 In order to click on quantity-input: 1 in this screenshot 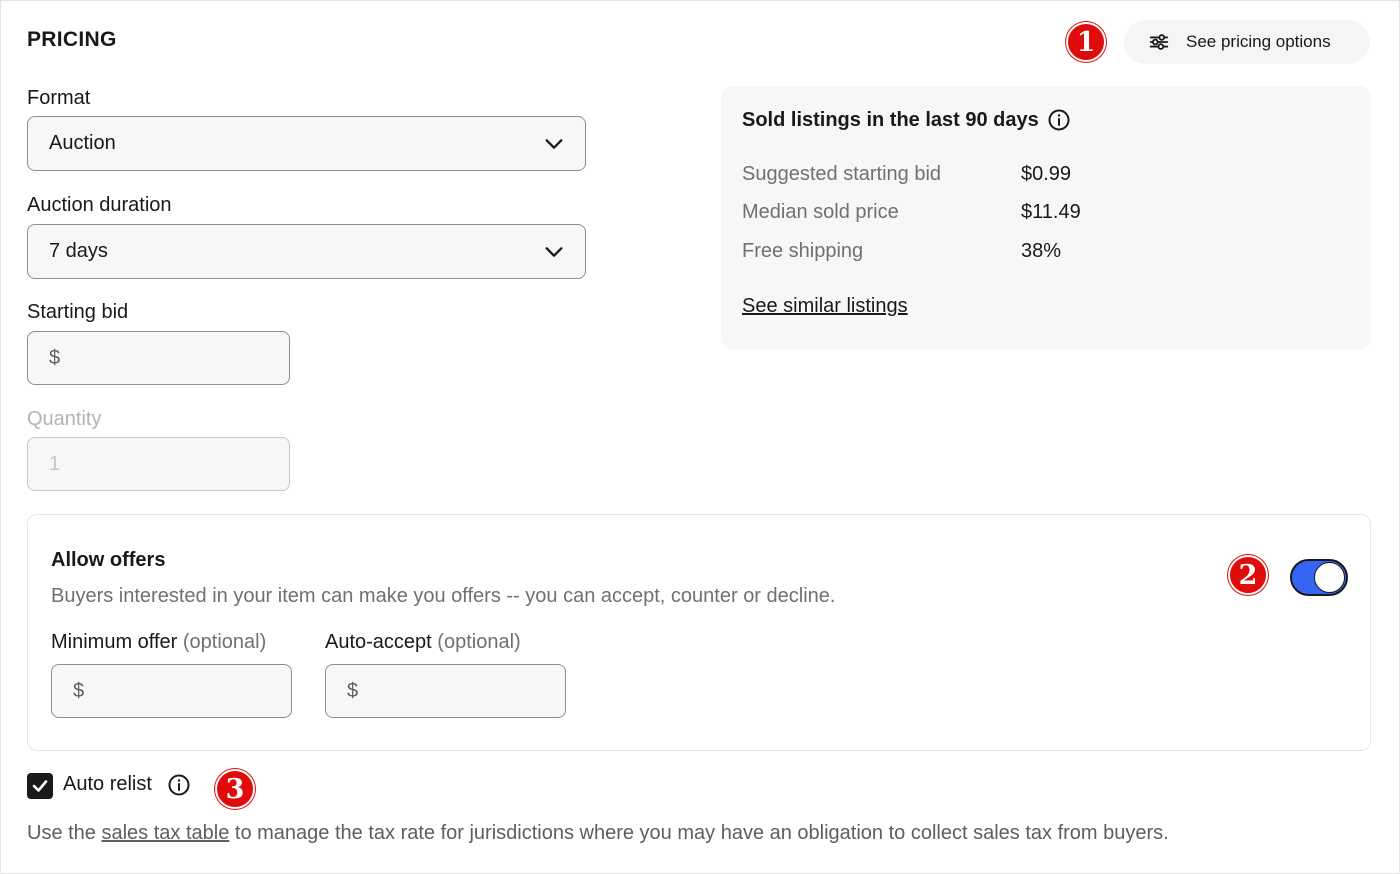, I will do `click(158, 464)`.